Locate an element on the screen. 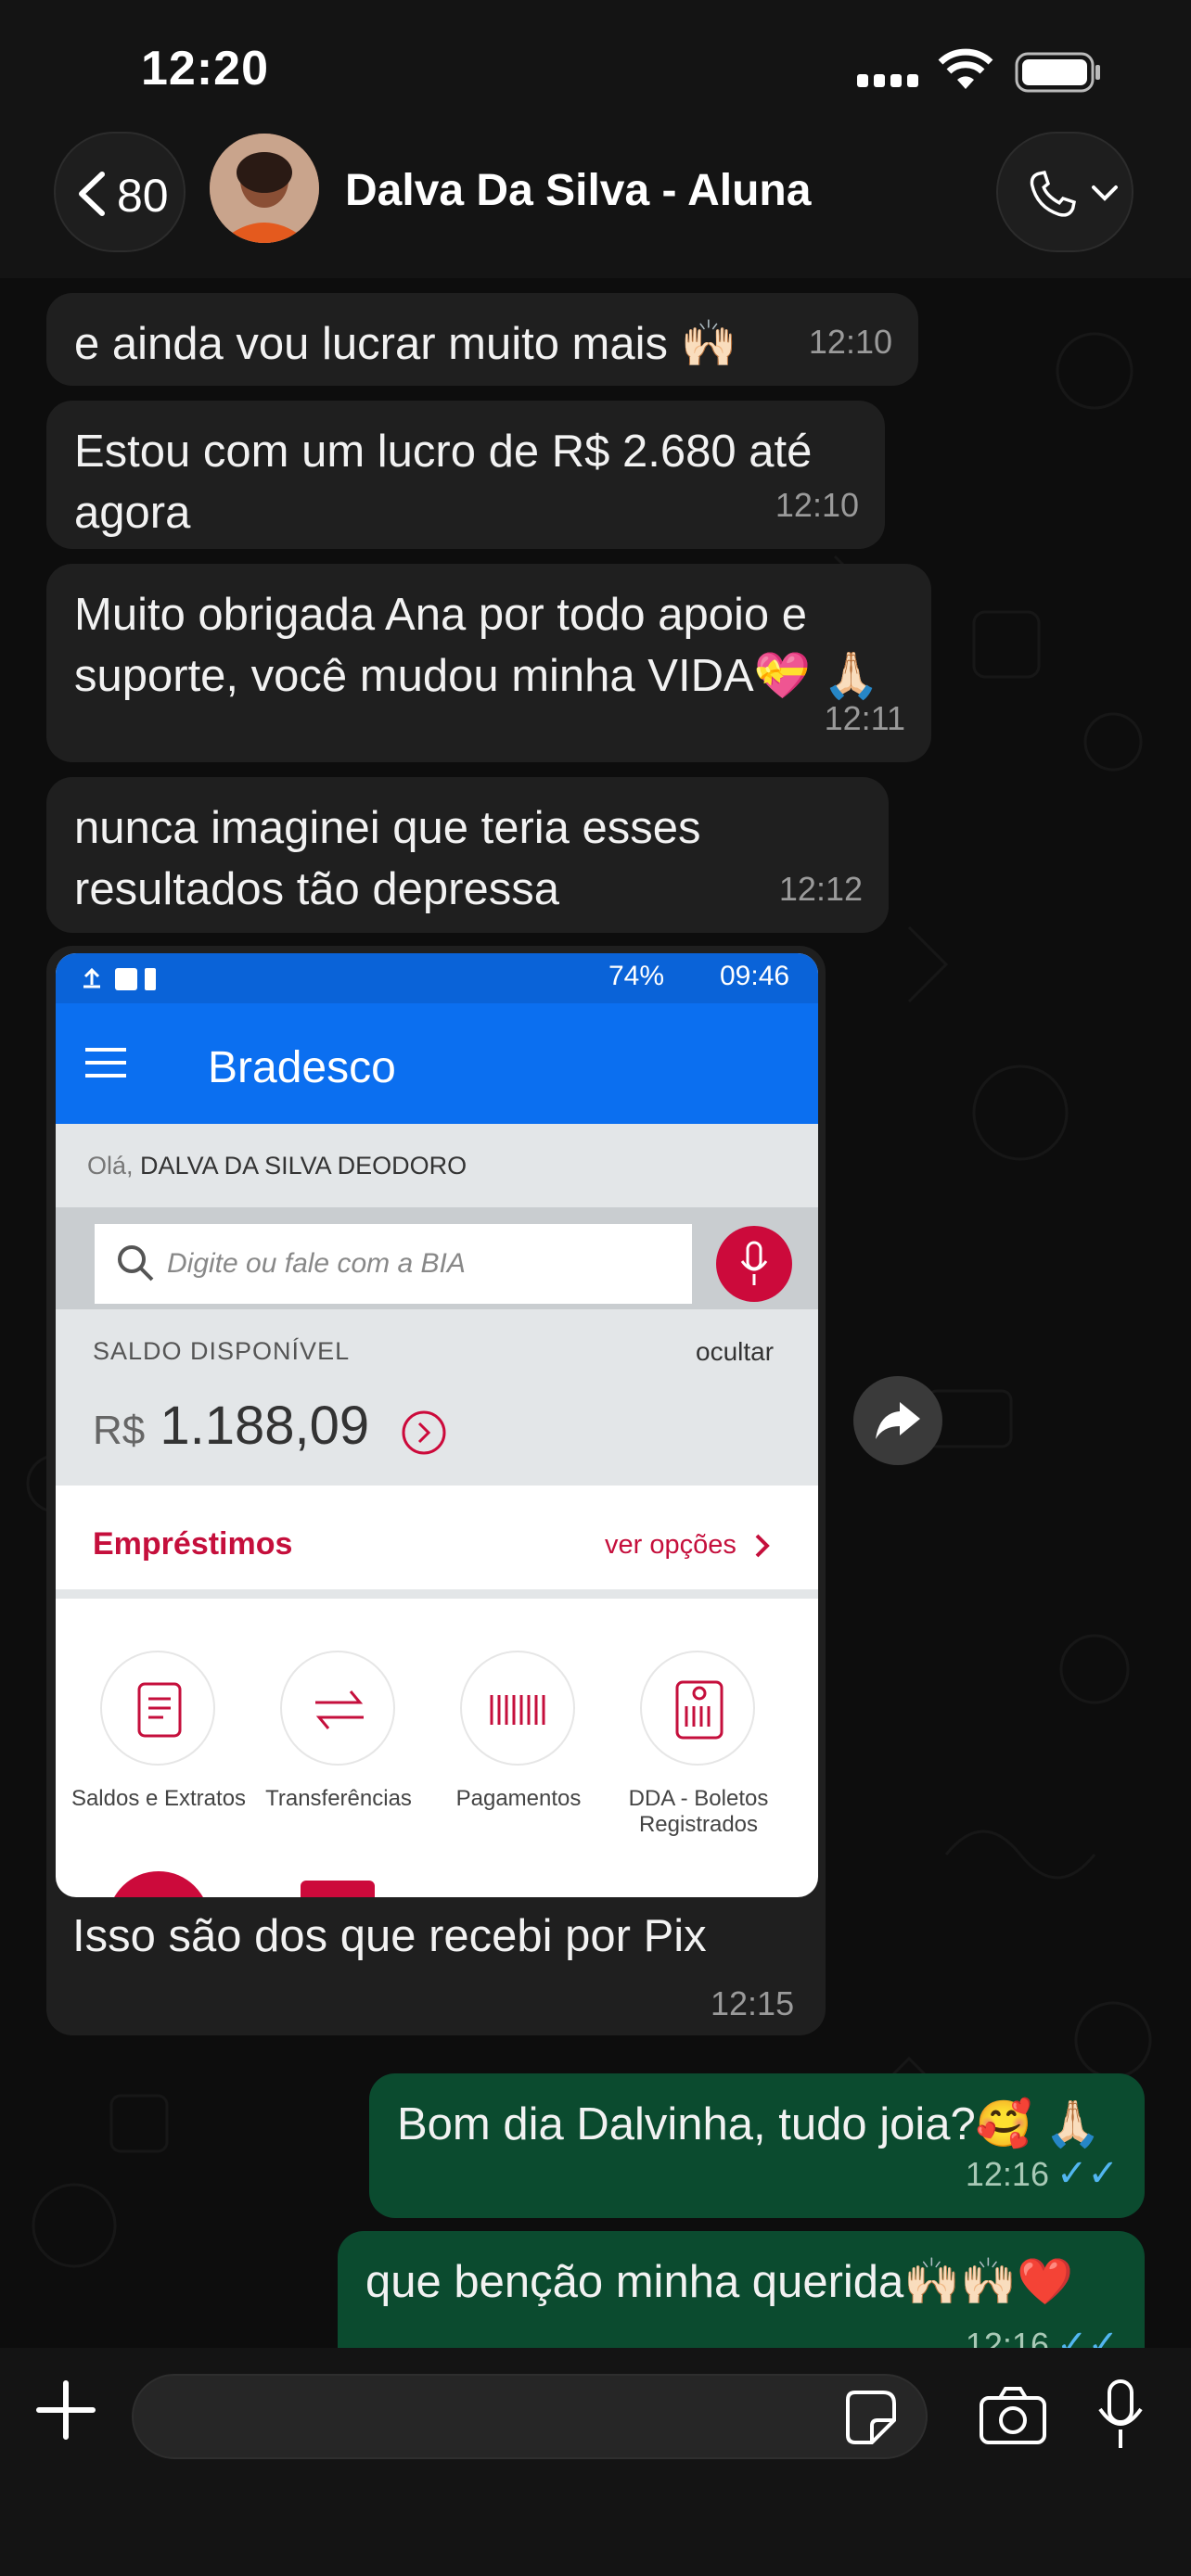  attach-button is located at coordinates (66, 2410).